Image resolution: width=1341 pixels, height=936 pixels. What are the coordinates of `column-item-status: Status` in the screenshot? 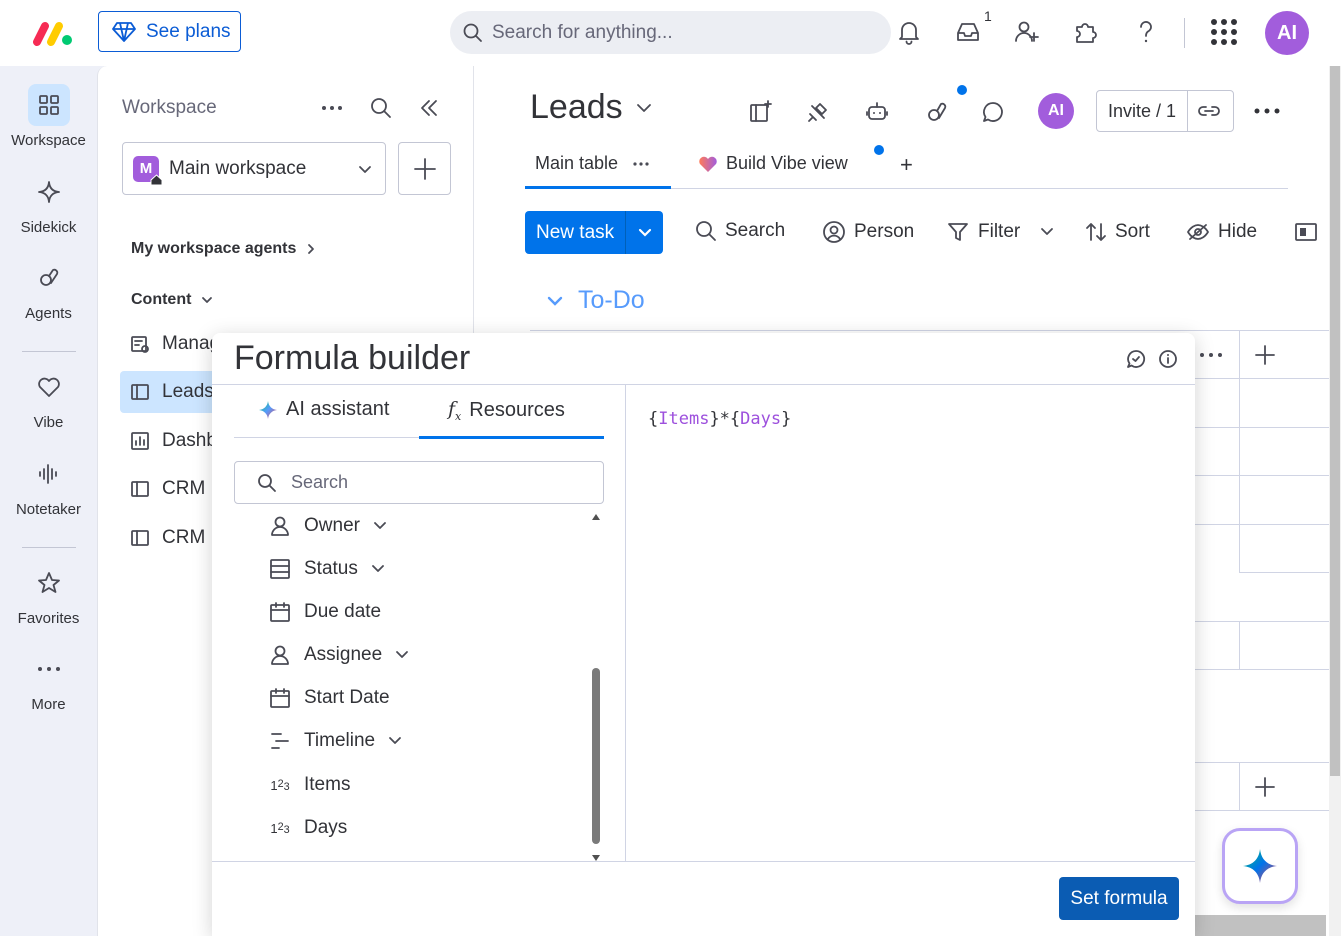 It's located at (327, 569).